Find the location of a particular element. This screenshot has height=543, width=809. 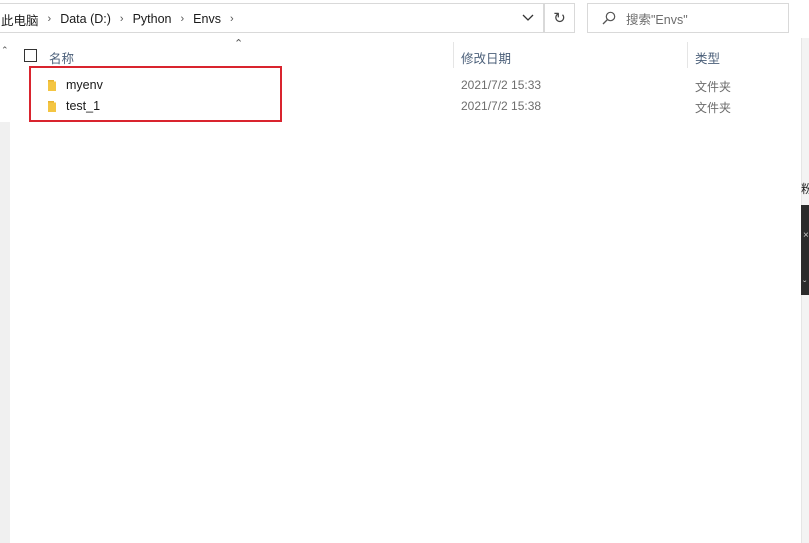

chevron-up-icon: ⌃ is located at coordinates (5, 50).